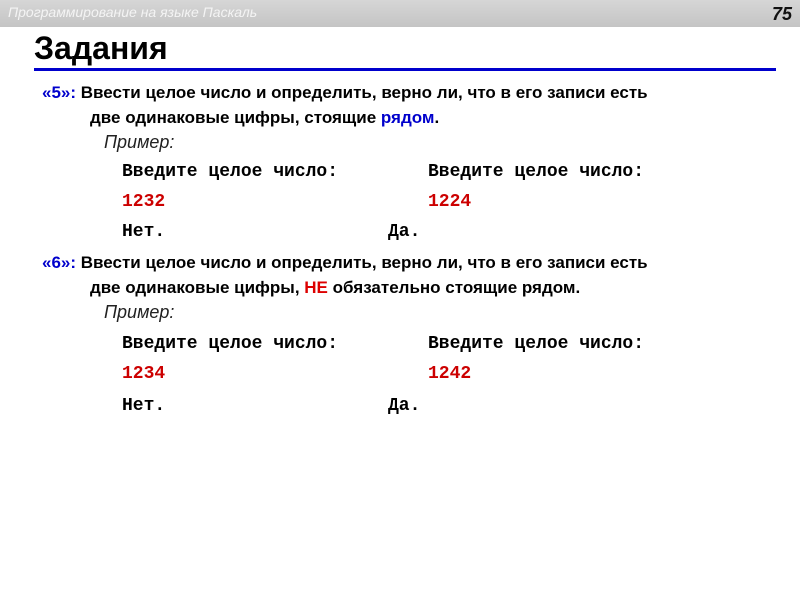 The width and height of the screenshot is (800, 600). I want to click on task-5-example-1-result: Нет., so click(144, 232).